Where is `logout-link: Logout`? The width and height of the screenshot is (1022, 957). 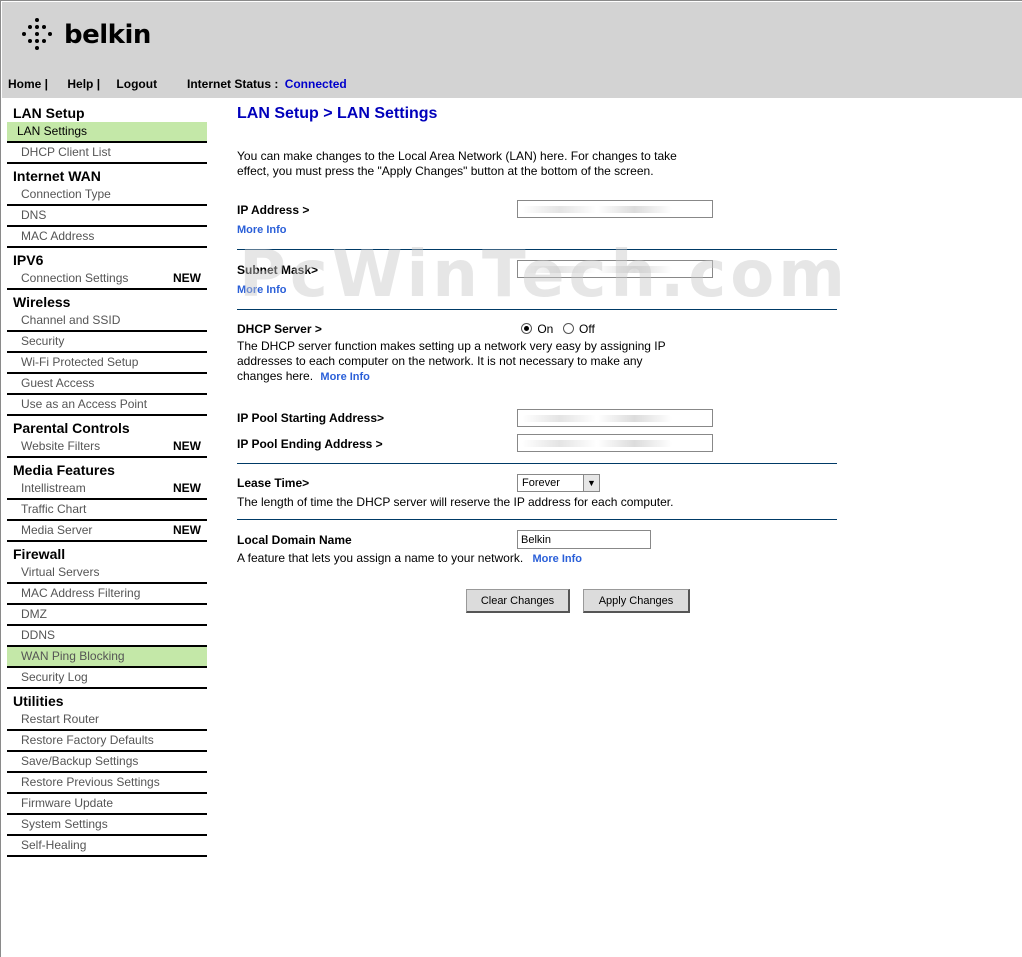
logout-link: Logout is located at coordinates (136, 84).